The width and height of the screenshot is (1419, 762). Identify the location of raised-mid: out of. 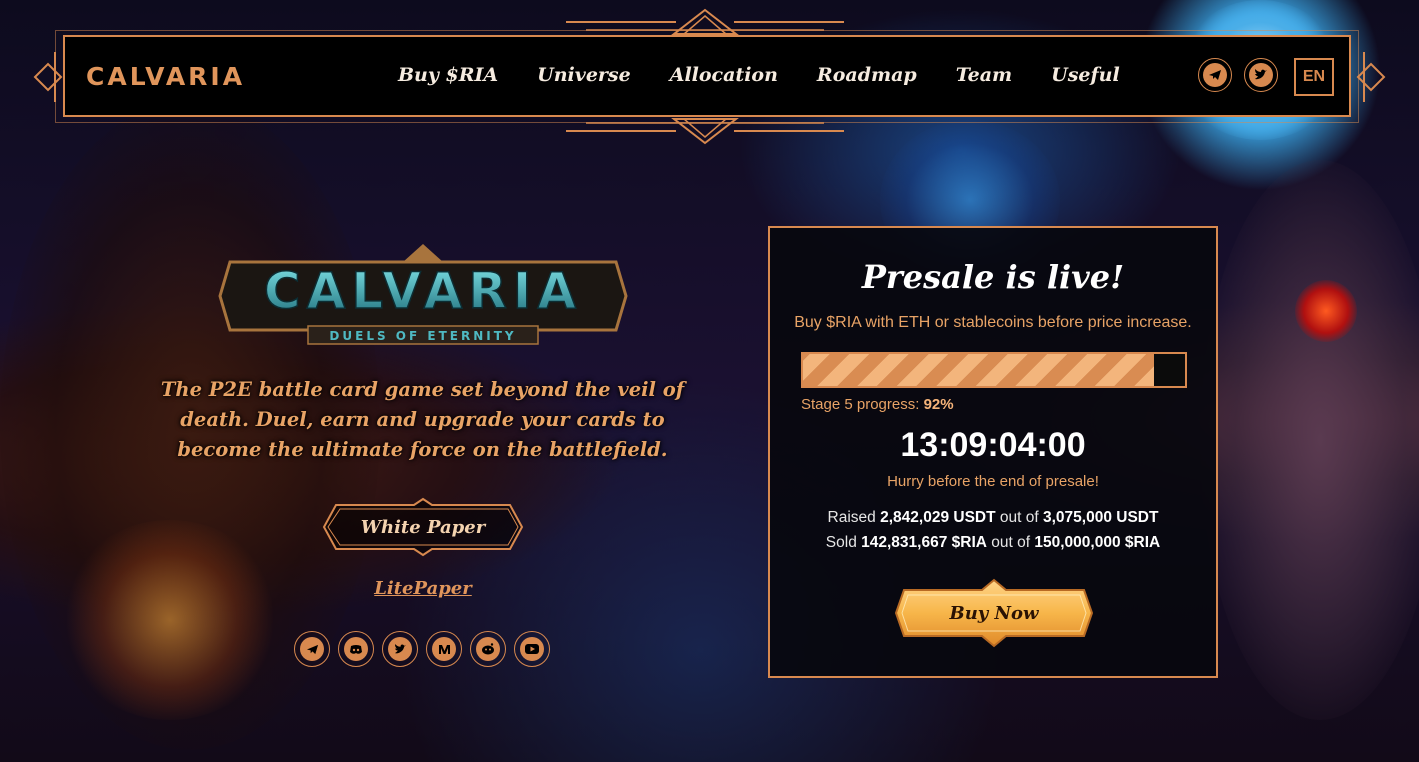
(1019, 517).